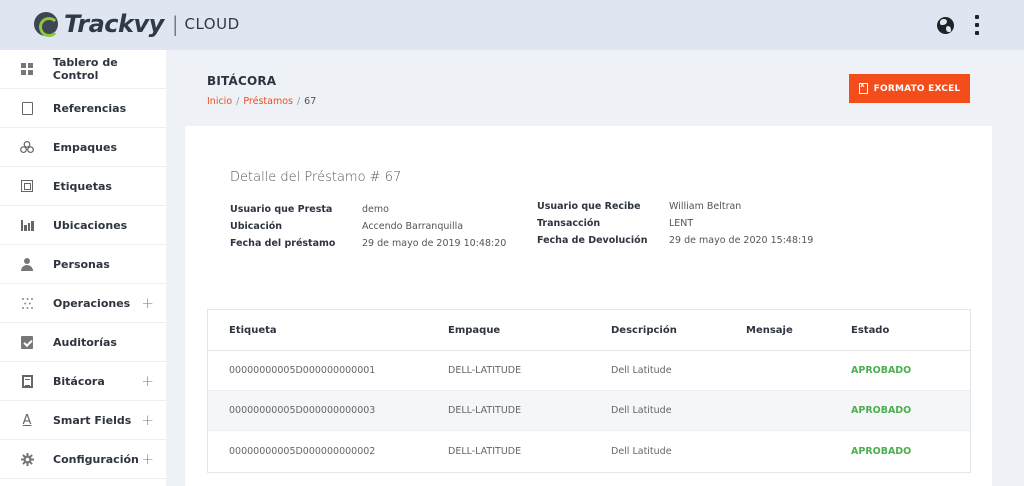  I want to click on sidebar-item-label: Etiquetas, so click(82, 186).